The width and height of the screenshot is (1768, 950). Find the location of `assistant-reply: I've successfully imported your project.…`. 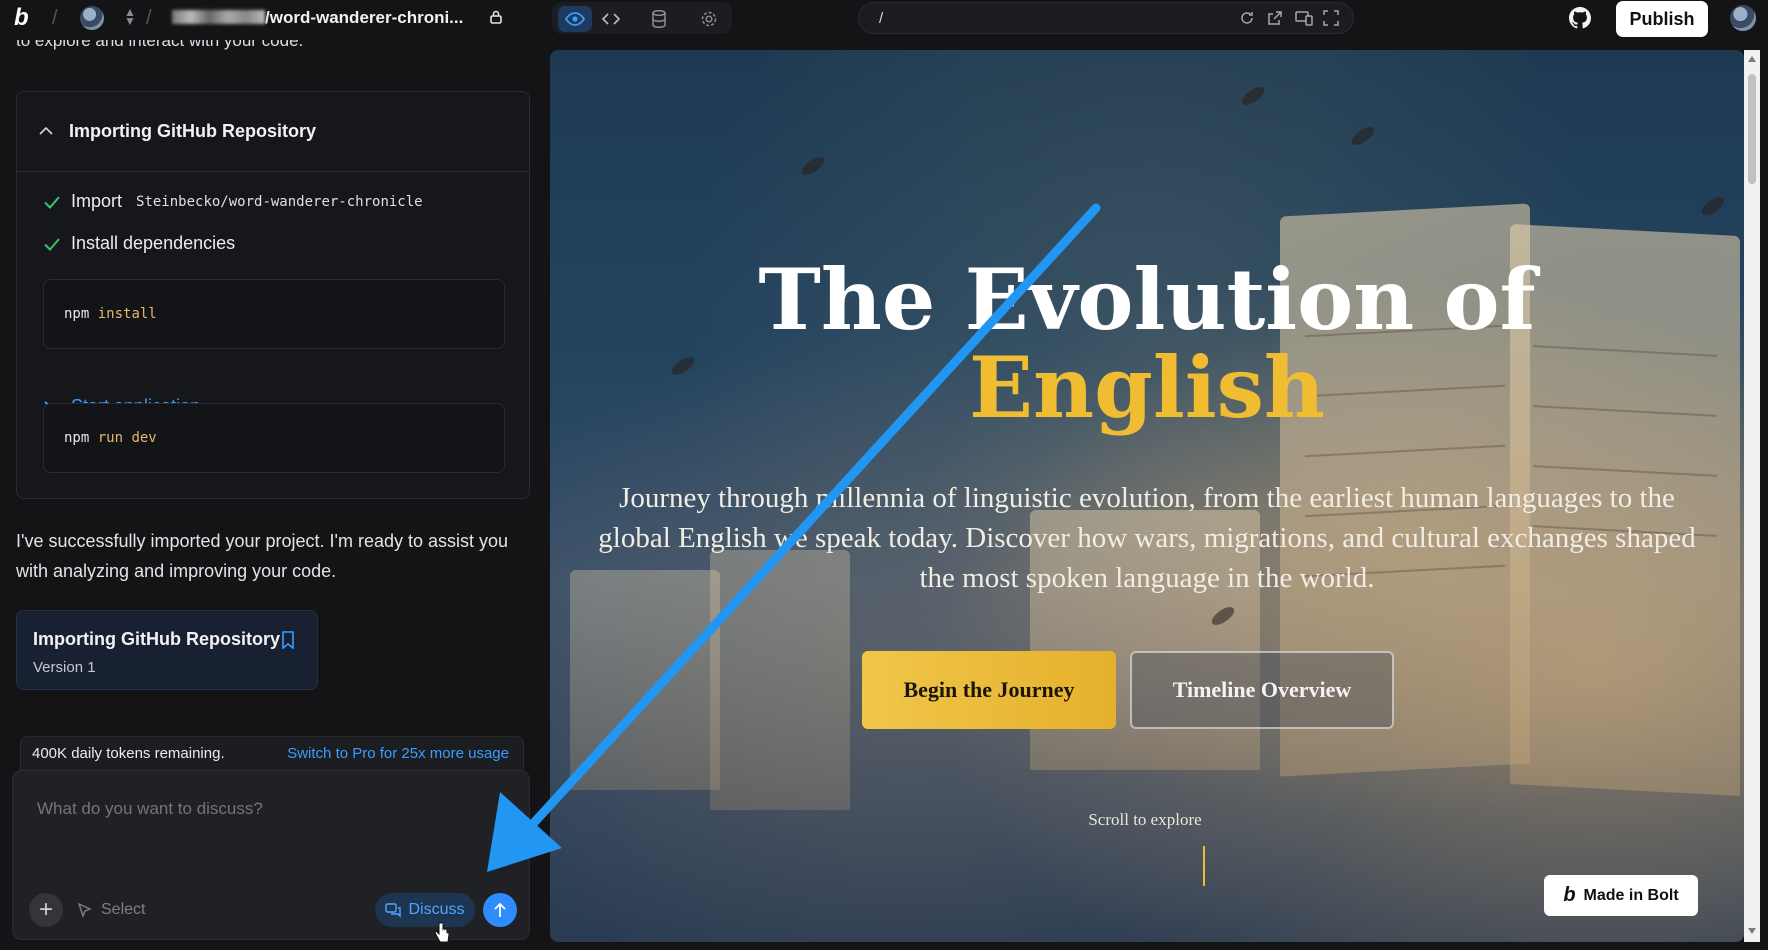

assistant-reply: I've successfully imported your project.… is located at coordinates (262, 556).